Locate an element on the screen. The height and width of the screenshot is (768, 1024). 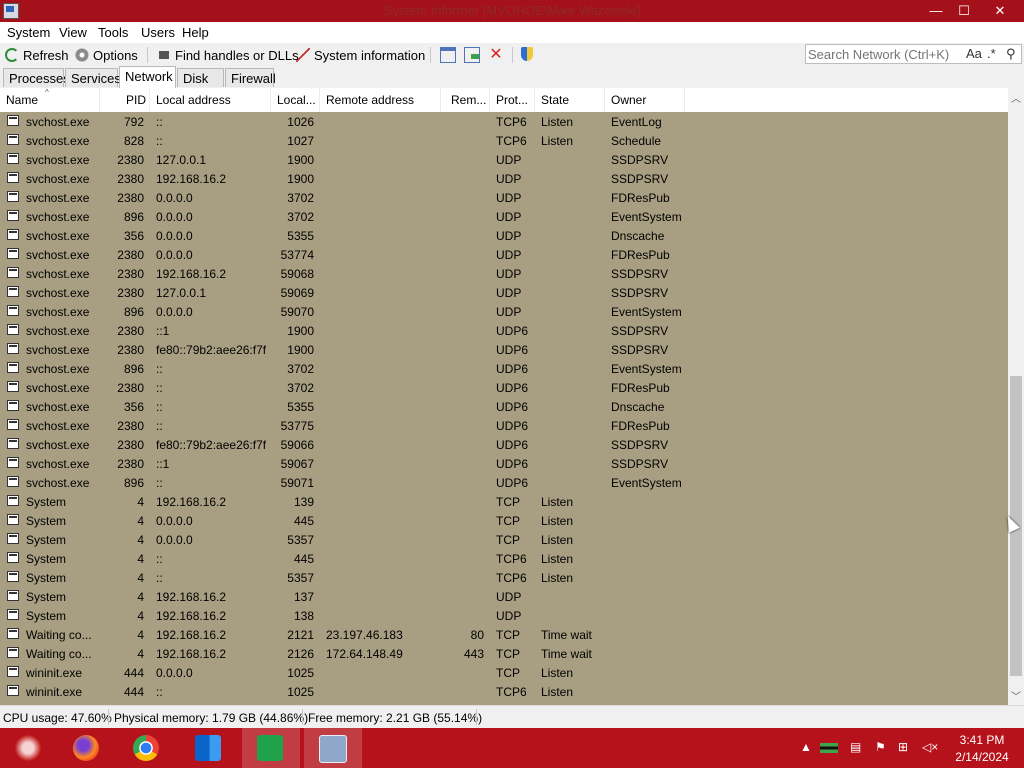
tab-network: Network is located at coordinates (147, 77).